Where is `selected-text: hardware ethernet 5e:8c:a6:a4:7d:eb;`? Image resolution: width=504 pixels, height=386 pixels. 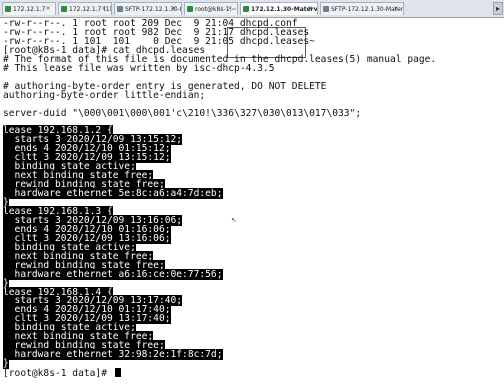
selected-text: hardware ethernet 5e:8c:a6:a4:7d:eb; is located at coordinates (113, 194).